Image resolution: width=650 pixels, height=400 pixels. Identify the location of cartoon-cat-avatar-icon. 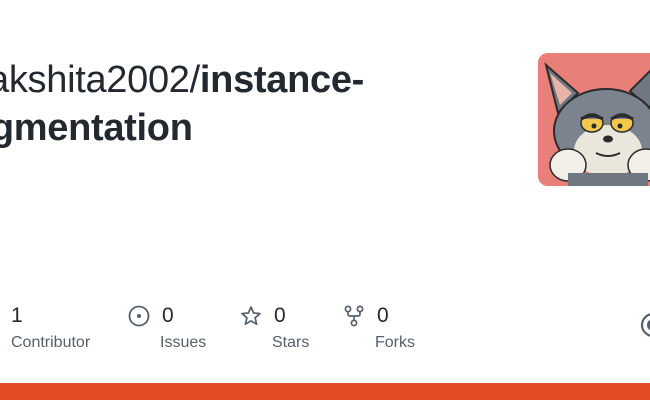
(594, 119).